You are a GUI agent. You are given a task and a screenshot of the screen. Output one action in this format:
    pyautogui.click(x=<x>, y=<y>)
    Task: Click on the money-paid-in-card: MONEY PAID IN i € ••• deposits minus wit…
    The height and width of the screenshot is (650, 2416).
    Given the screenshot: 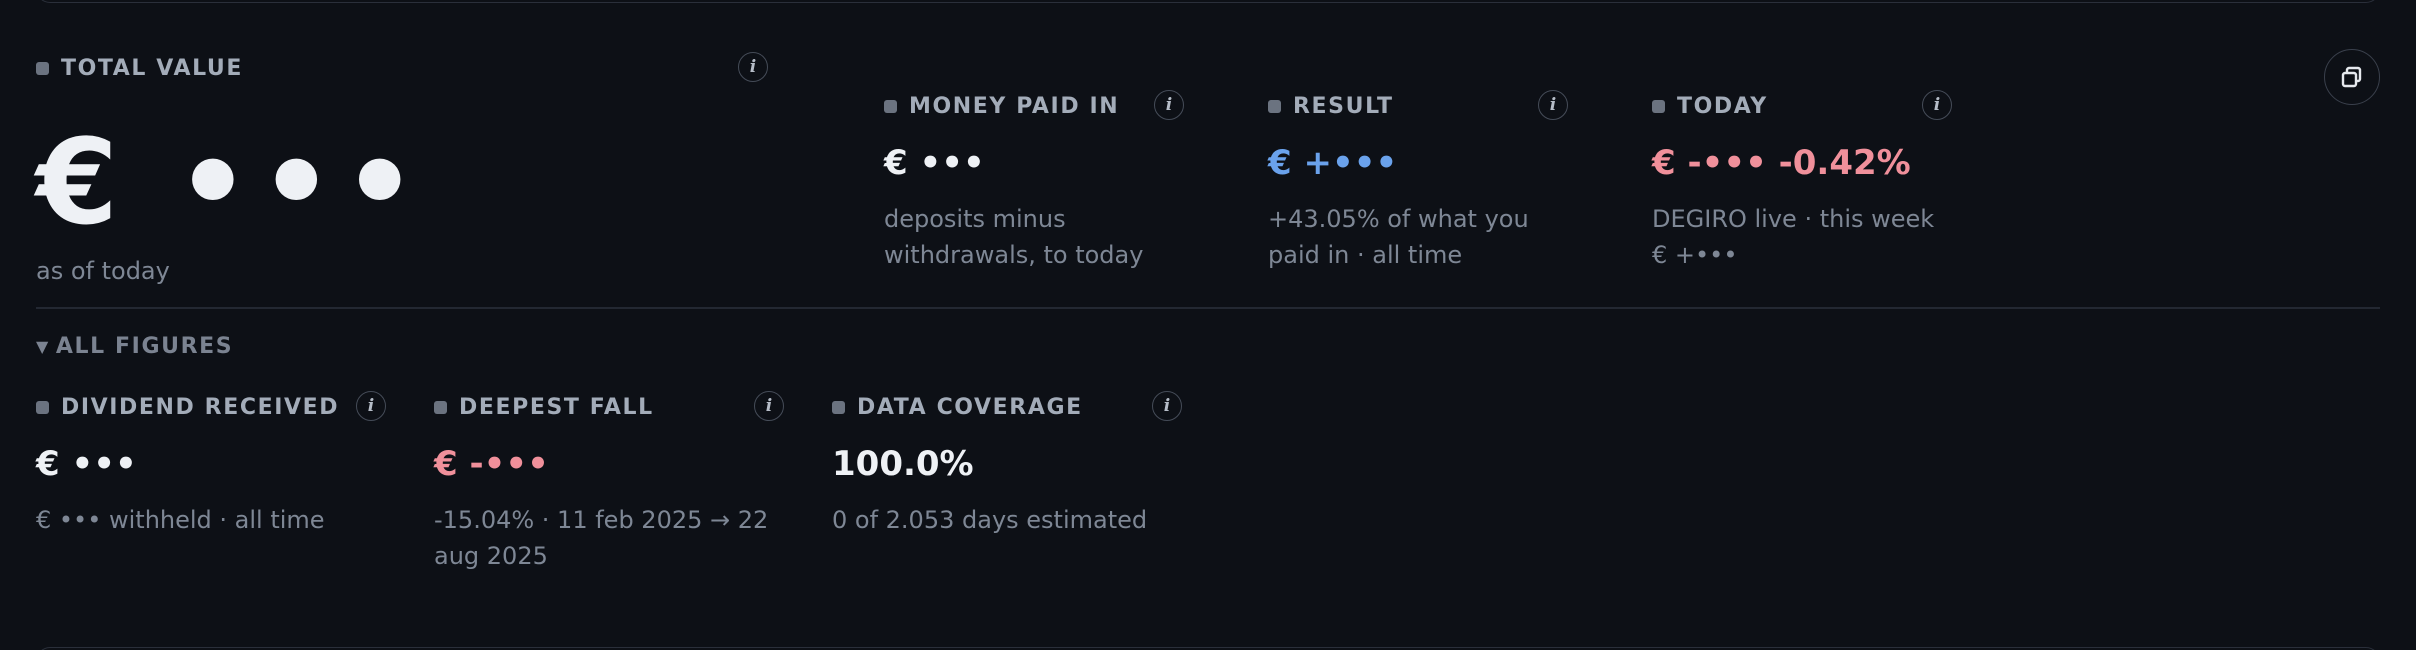 What is the action you would take?
    pyautogui.click(x=1037, y=181)
    